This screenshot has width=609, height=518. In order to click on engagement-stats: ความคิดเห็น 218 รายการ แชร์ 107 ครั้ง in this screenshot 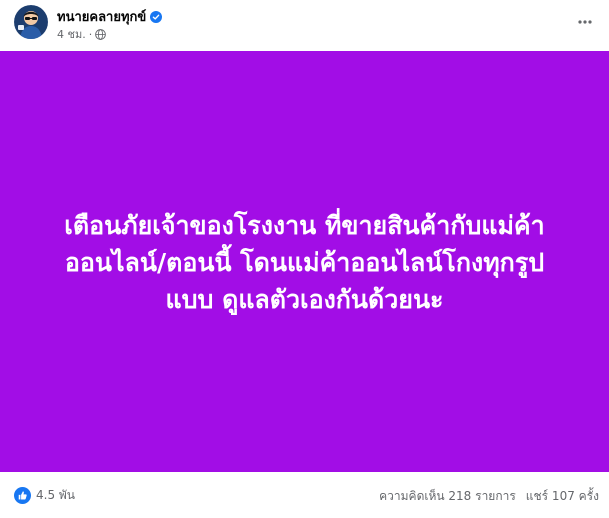, I will do `click(489, 496)`.